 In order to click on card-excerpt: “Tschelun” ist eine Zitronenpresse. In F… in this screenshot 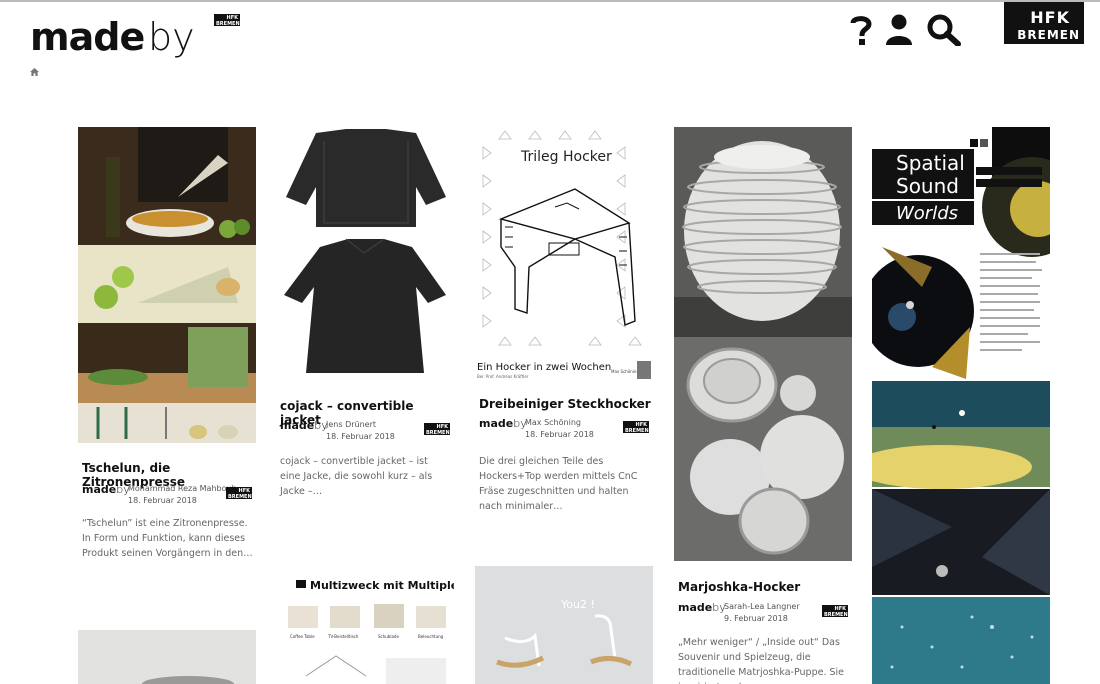, I will do `click(167, 538)`.